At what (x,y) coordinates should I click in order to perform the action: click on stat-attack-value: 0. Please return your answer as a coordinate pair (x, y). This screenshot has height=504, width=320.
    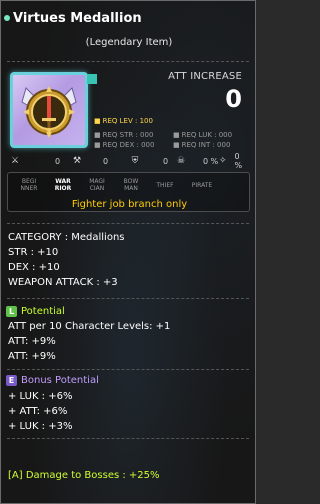
    Looking at the image, I should click on (58, 161).